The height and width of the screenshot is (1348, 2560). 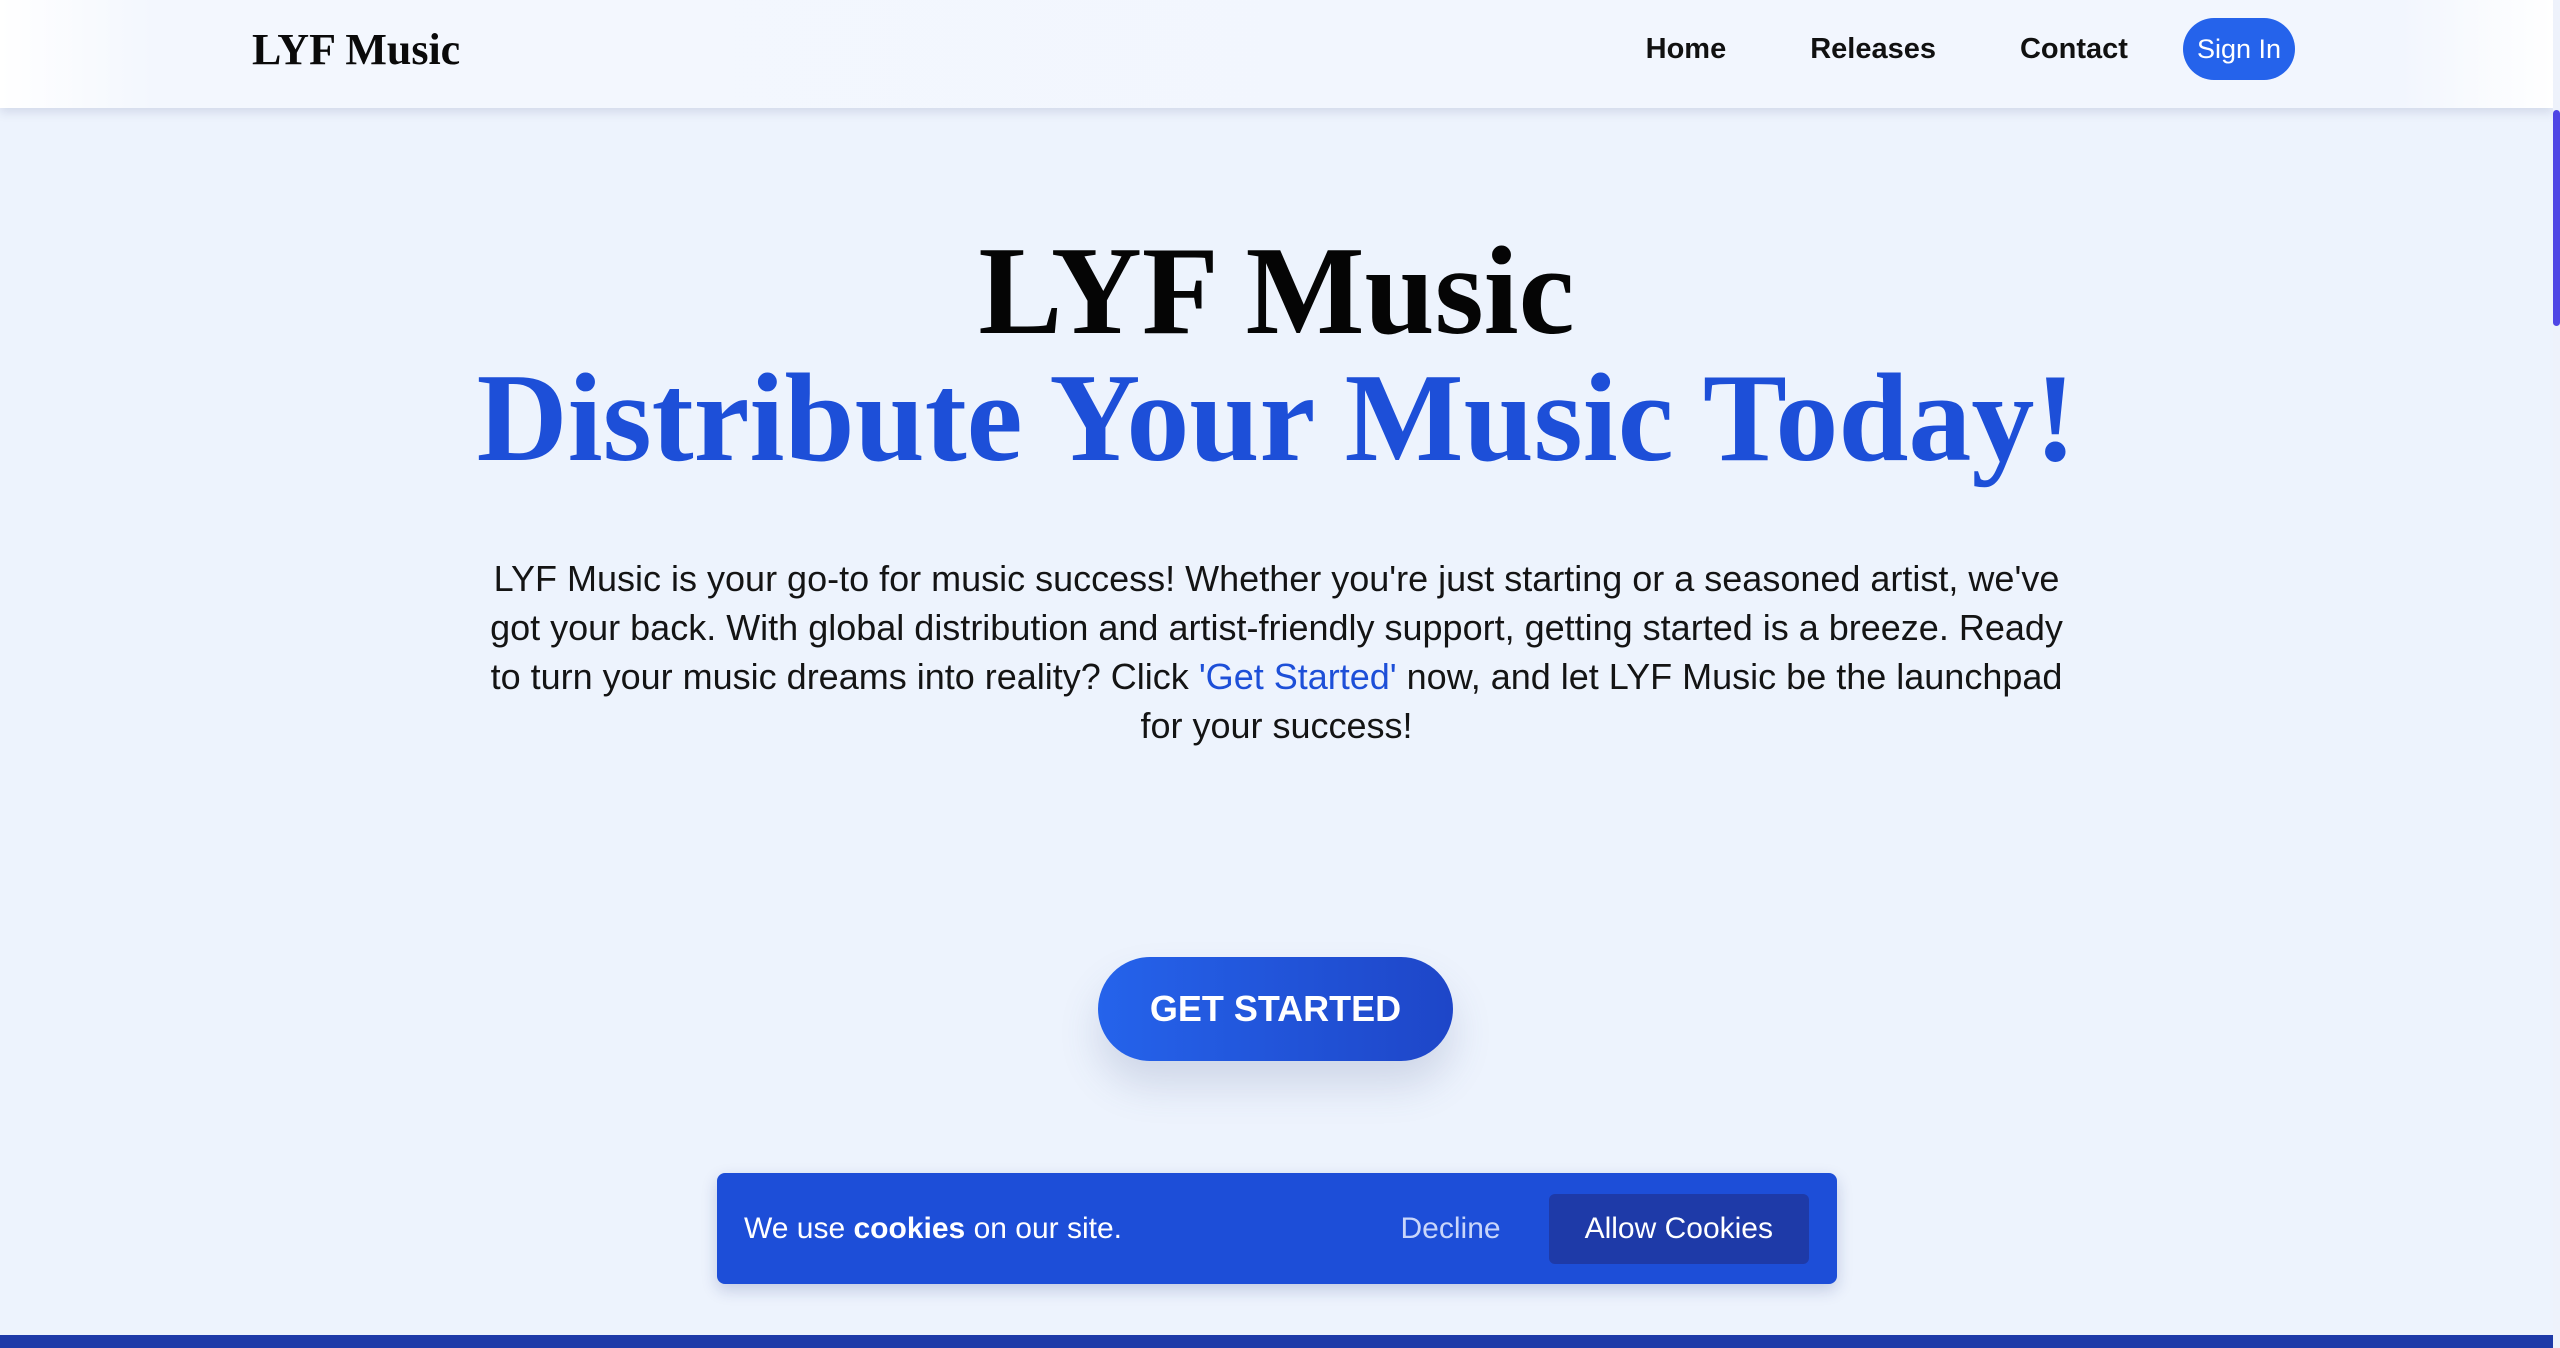 What do you see at coordinates (2556, 674) in the screenshot?
I see `scrollbar` at bounding box center [2556, 674].